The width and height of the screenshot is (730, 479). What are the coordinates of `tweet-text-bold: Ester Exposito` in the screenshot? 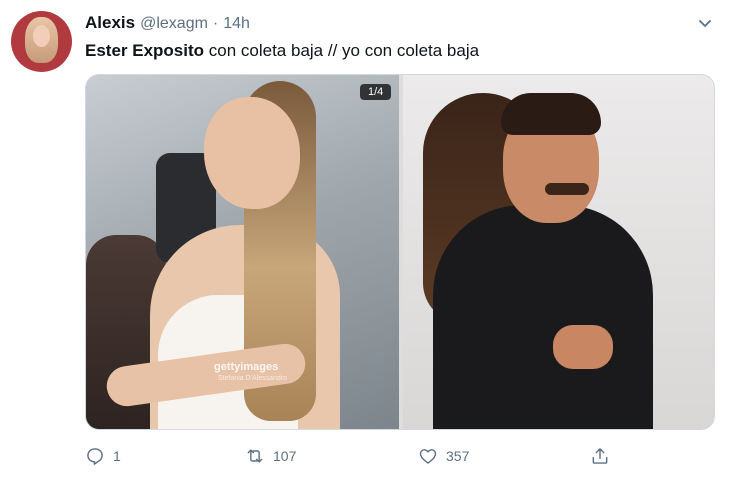 It's located at (145, 50).